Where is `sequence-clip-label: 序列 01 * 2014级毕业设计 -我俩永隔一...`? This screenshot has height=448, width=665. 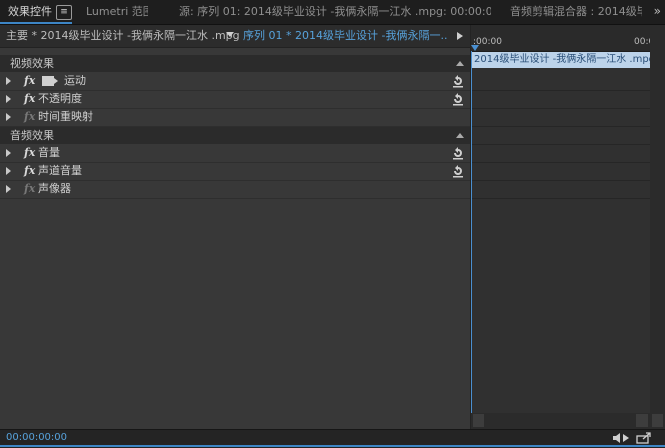
sequence-clip-label: 序列 01 * 2014级毕业设计 -我俩永隔一... is located at coordinates (345, 36).